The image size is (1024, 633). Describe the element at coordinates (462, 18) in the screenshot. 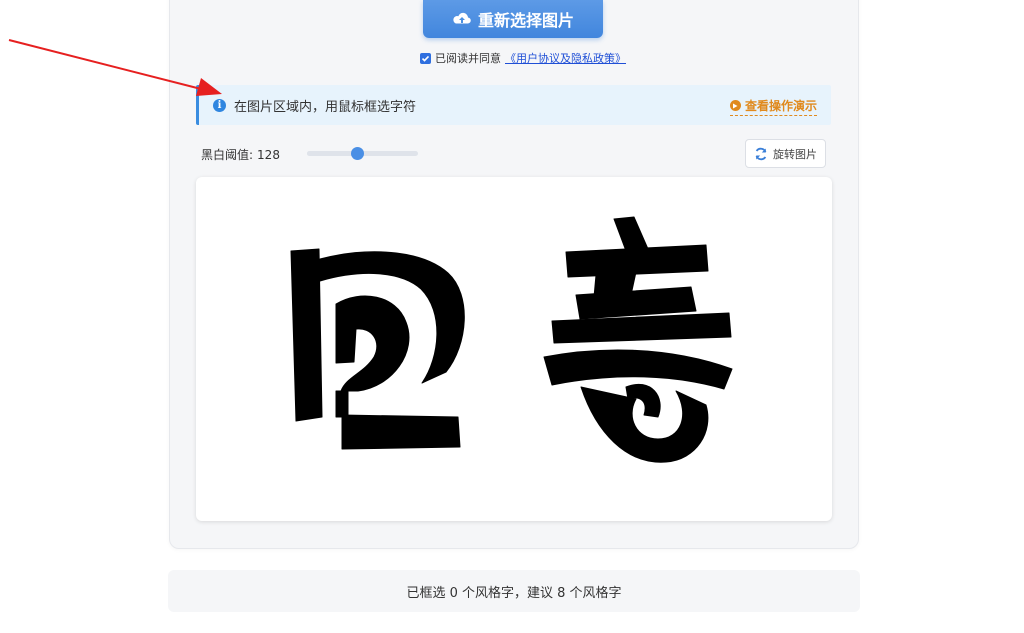

I see `cloud-upload-icon` at that location.